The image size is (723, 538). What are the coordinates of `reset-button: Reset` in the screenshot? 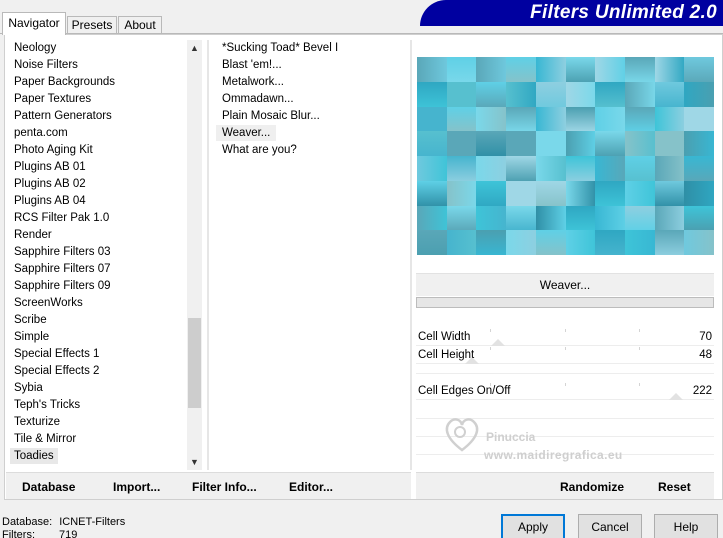 It's located at (674, 487).